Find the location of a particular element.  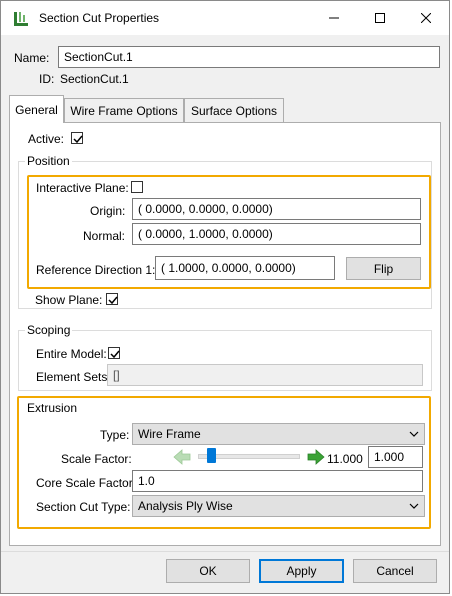

show-plane-checkbox is located at coordinates (112, 299).